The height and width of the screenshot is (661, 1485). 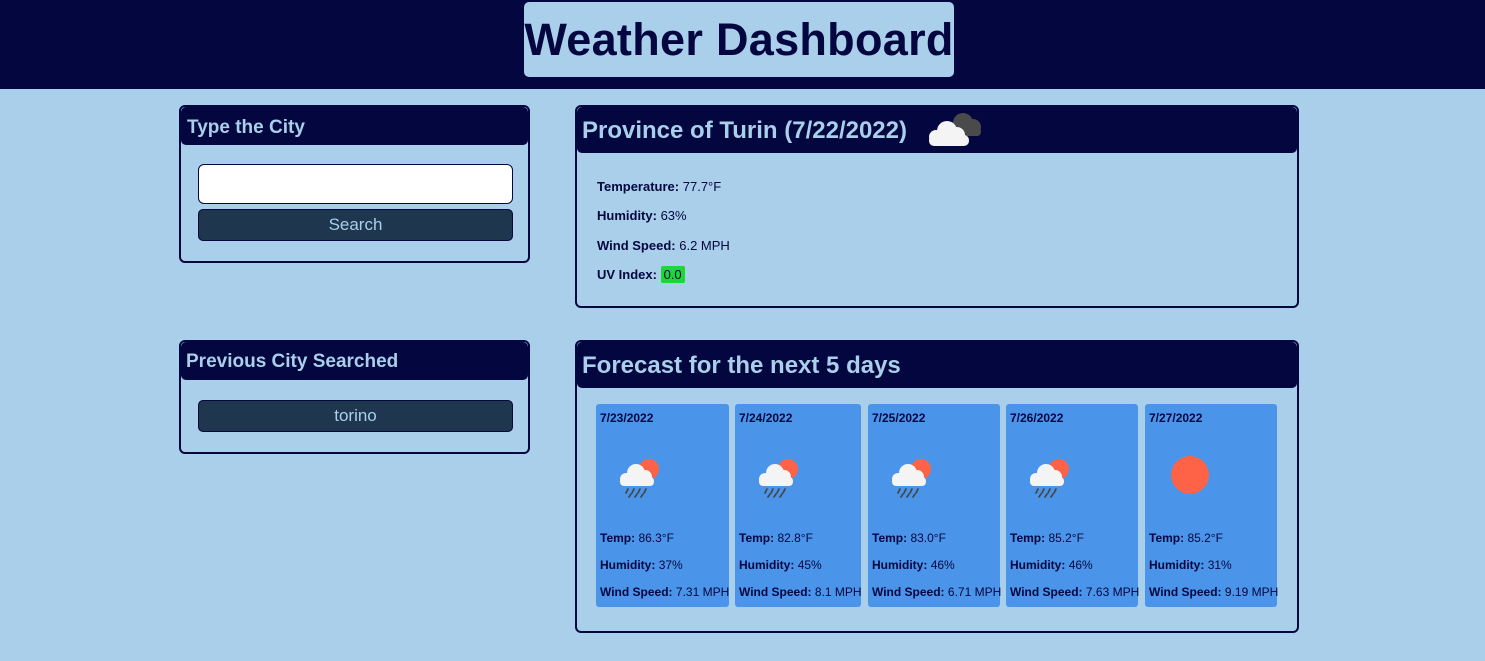 I want to click on forecast-temp: Temp: 86.3°F, so click(x=637, y=538).